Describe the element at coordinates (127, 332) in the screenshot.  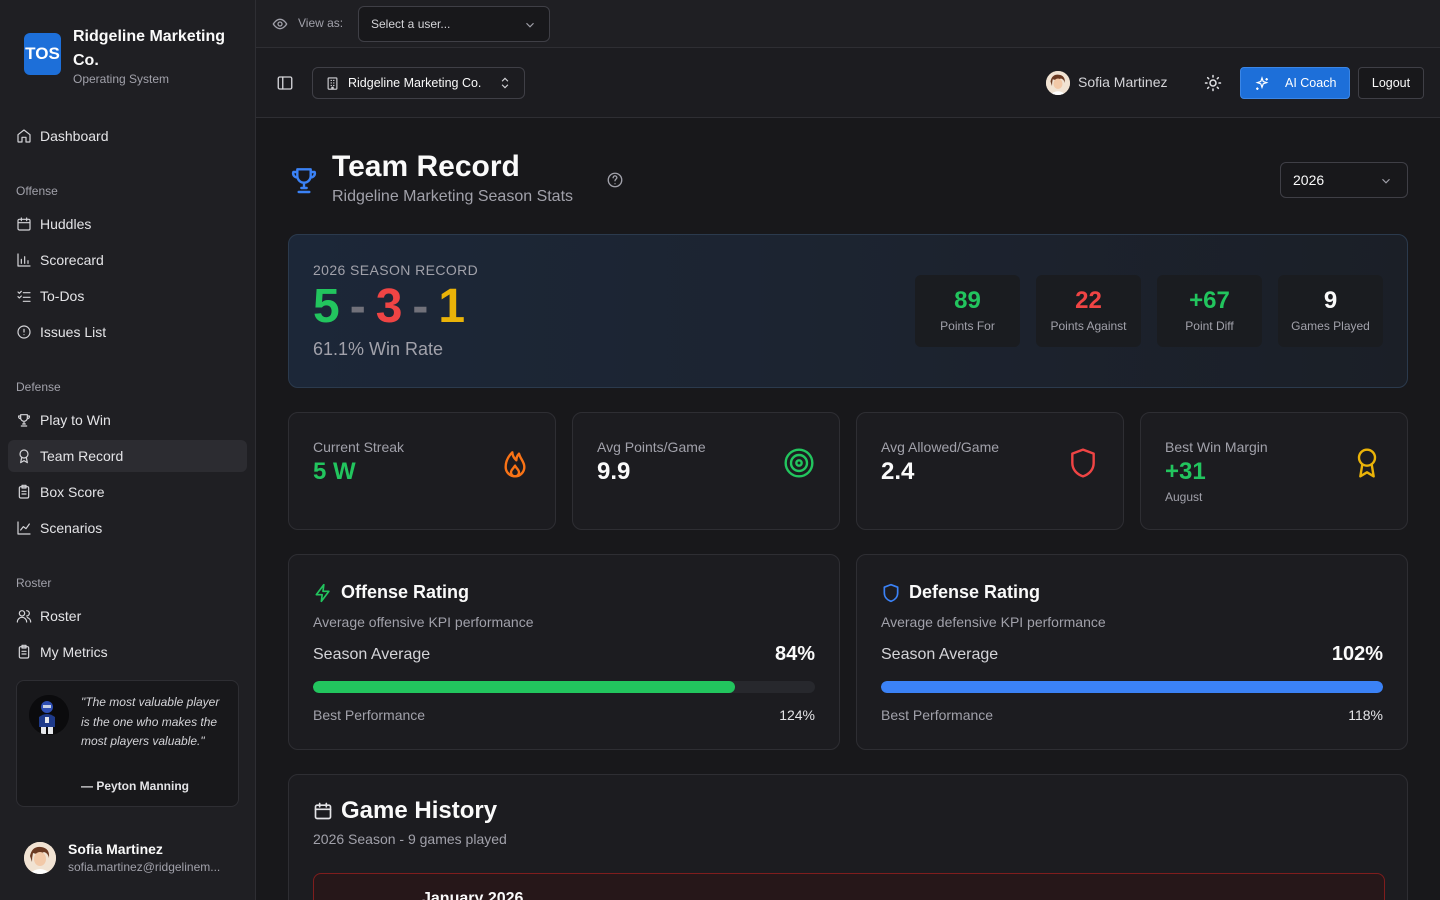
I see `sidebar-item-issues-list: Issues List` at that location.